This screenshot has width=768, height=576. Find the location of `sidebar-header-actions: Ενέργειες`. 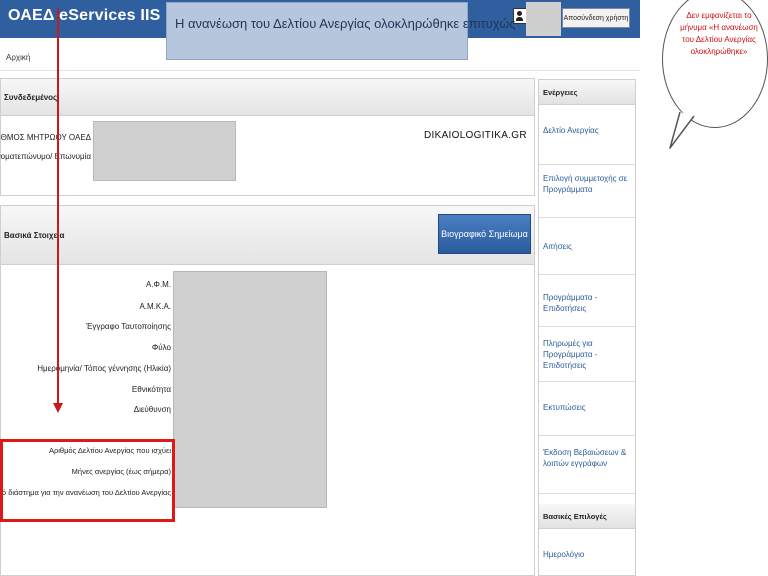

sidebar-header-actions: Ενέργειες is located at coordinates (587, 92).